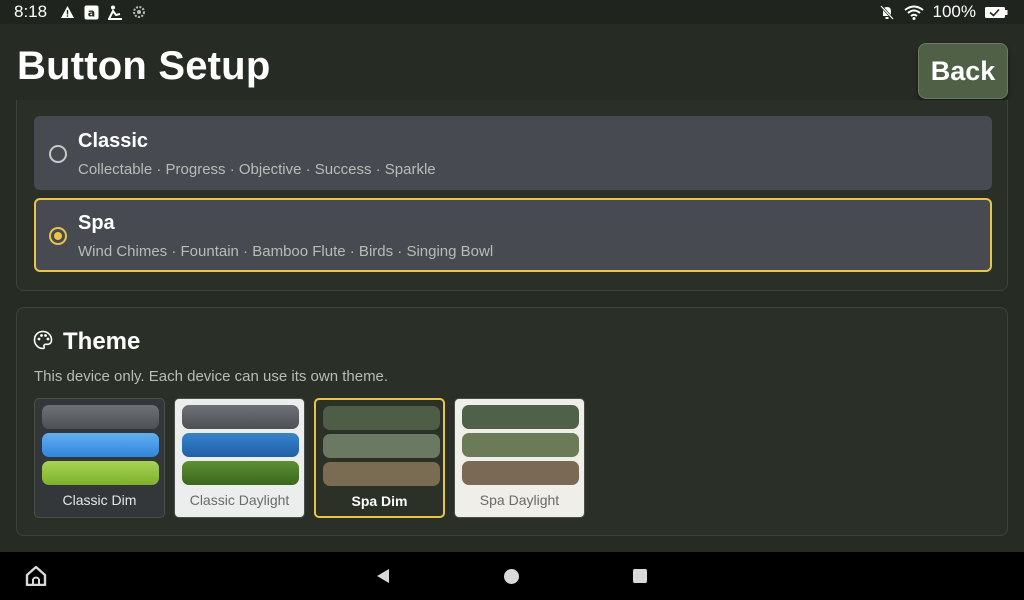 This screenshot has height=600, width=1024. Describe the element at coordinates (996, 12) in the screenshot. I see `battery-icon` at that location.